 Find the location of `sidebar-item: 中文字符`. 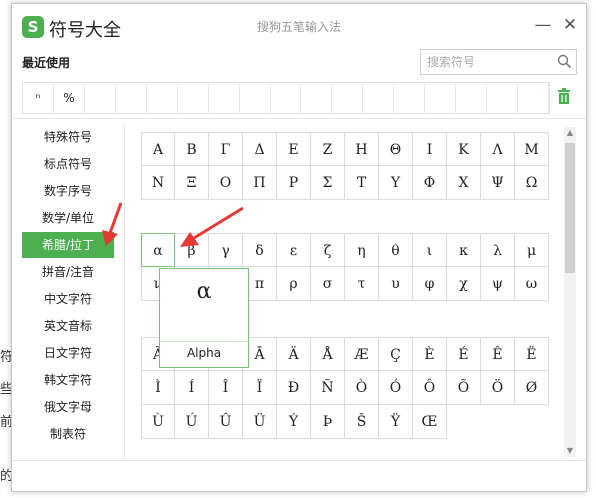

sidebar-item: 中文字符 is located at coordinates (68, 299).